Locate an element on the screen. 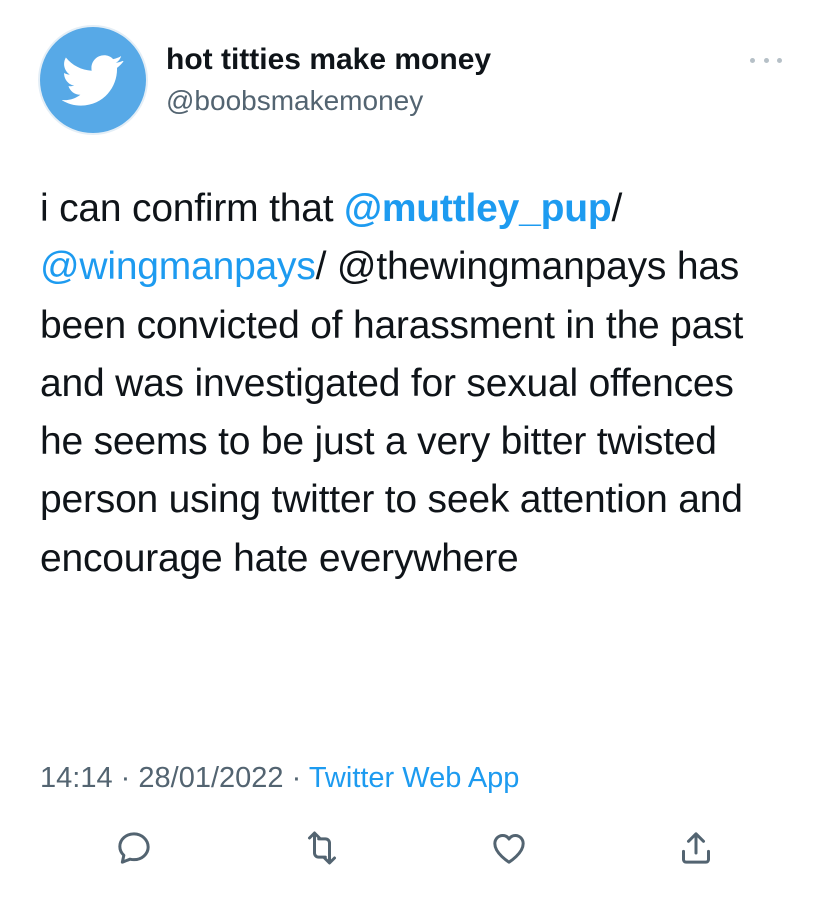 The image size is (828, 920). action-bar is located at coordinates (417, 850).